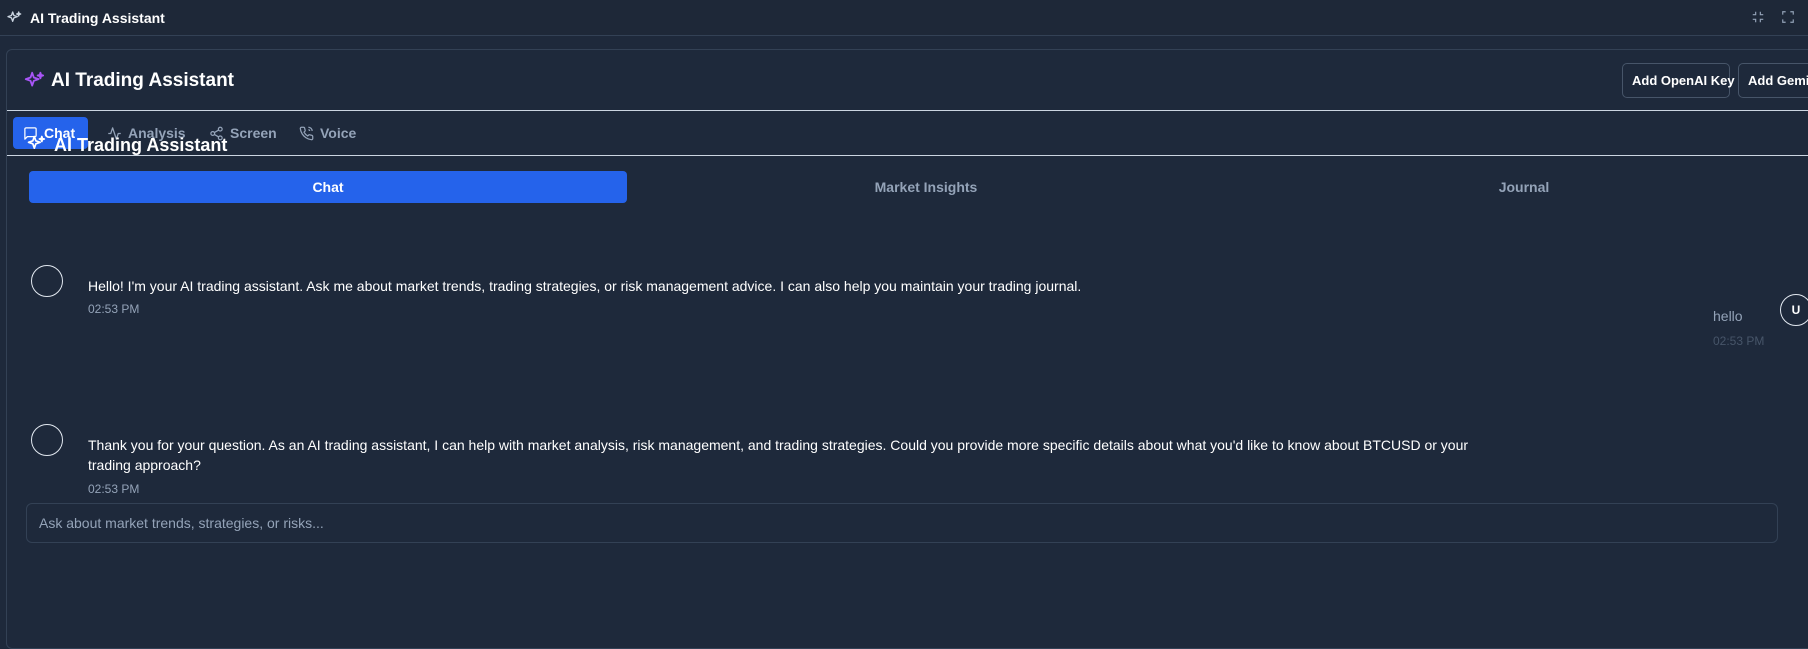 Image resolution: width=1808 pixels, height=649 pixels. What do you see at coordinates (907, 133) in the screenshot?
I see `mode-toolbar: Chat Analysis Screen Voice` at bounding box center [907, 133].